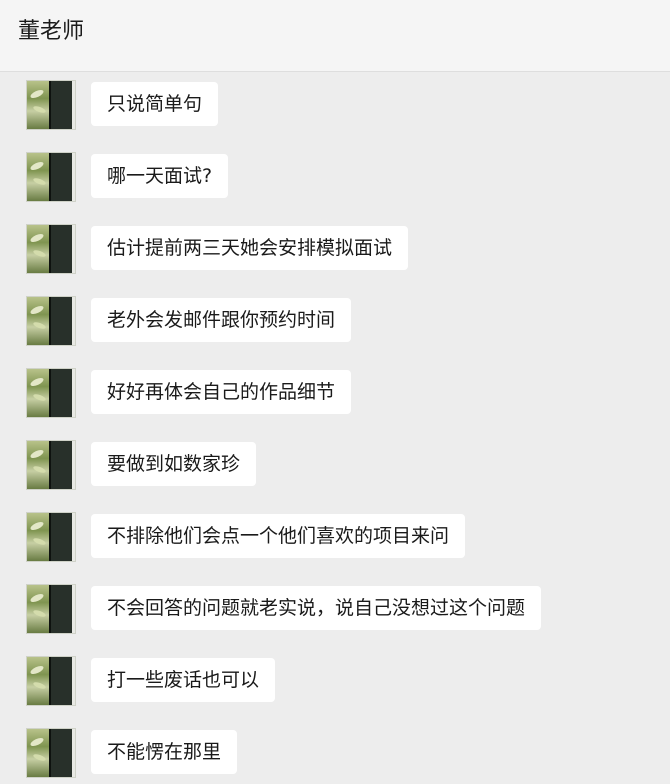 This screenshot has width=670, height=784. I want to click on message-row: 老外会发邮件跟你预约时间, so click(335, 320).